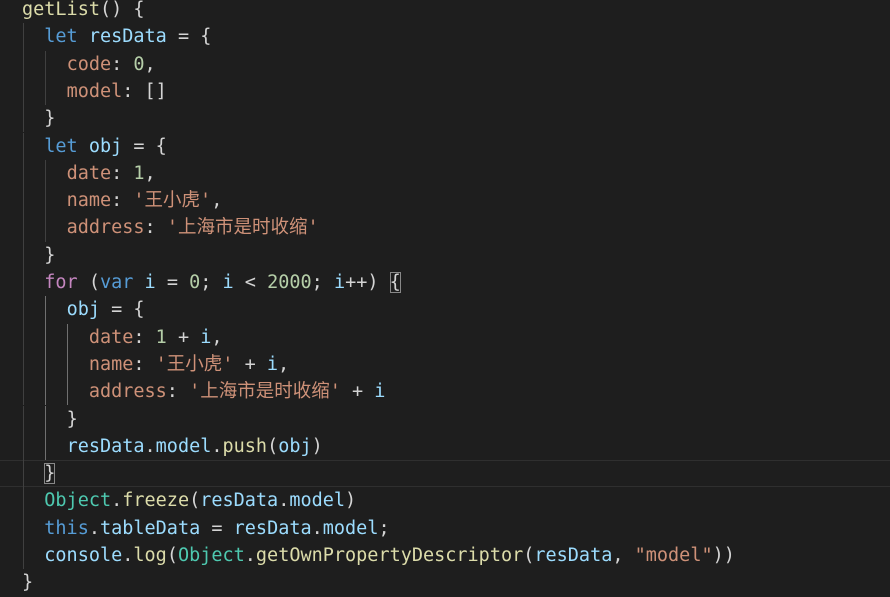 The width and height of the screenshot is (890, 597). Describe the element at coordinates (289, 282) in the screenshot. I see `code-token: 2000` at that location.